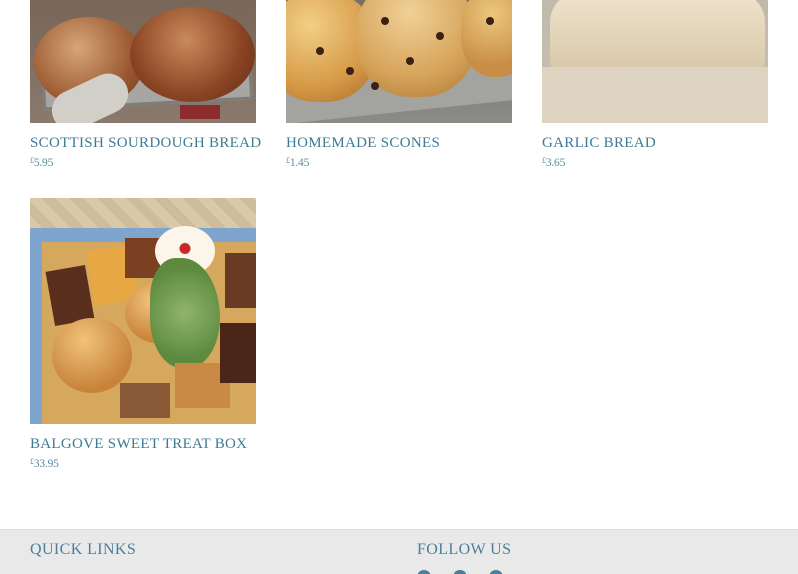  What do you see at coordinates (143, 311) in the screenshot?
I see `product-image-sweet-treat-box` at bounding box center [143, 311].